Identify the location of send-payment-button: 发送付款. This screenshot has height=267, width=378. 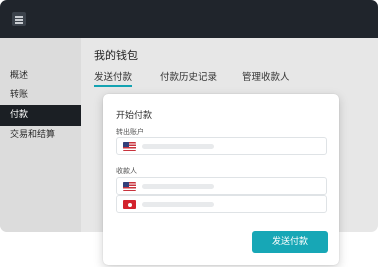
(290, 242).